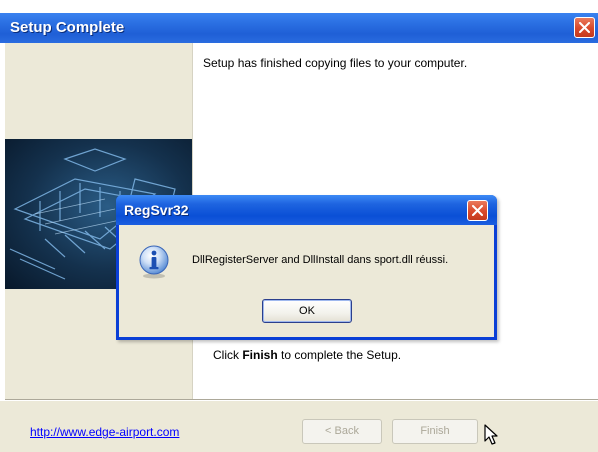  What do you see at coordinates (307, 311) in the screenshot?
I see `ok-button: OK` at bounding box center [307, 311].